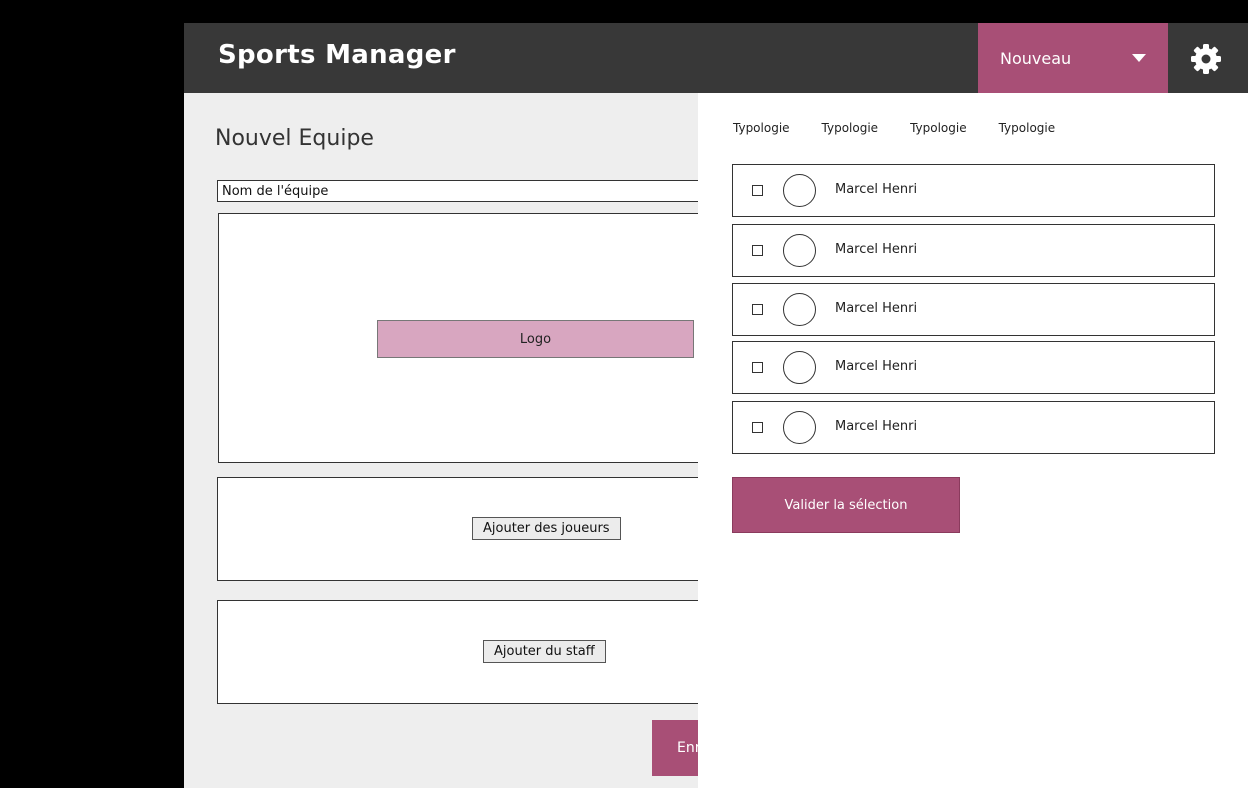 The height and width of the screenshot is (788, 1248). I want to click on tab-typologie-2: Typologie, so click(850, 128).